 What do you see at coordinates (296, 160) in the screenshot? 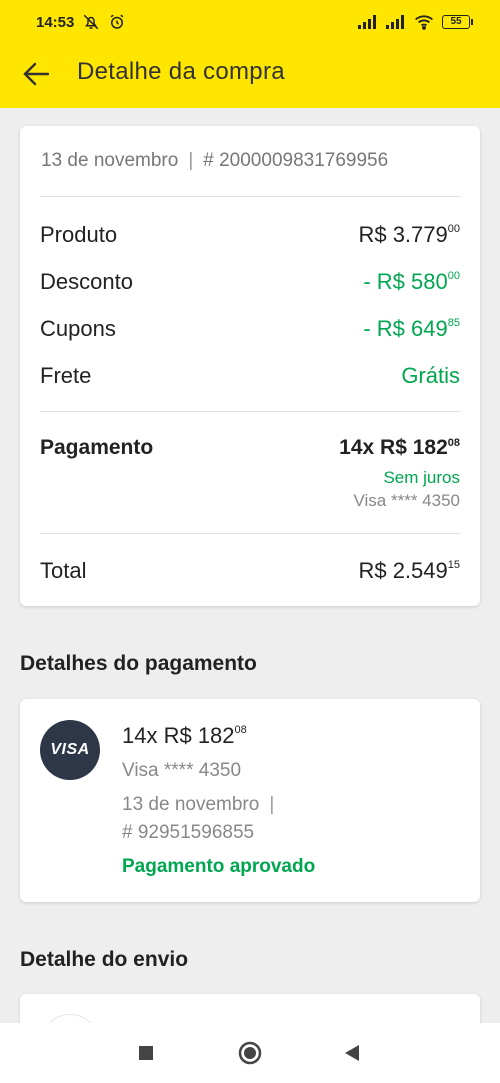
I see `order-id: # 2000009831769956` at bounding box center [296, 160].